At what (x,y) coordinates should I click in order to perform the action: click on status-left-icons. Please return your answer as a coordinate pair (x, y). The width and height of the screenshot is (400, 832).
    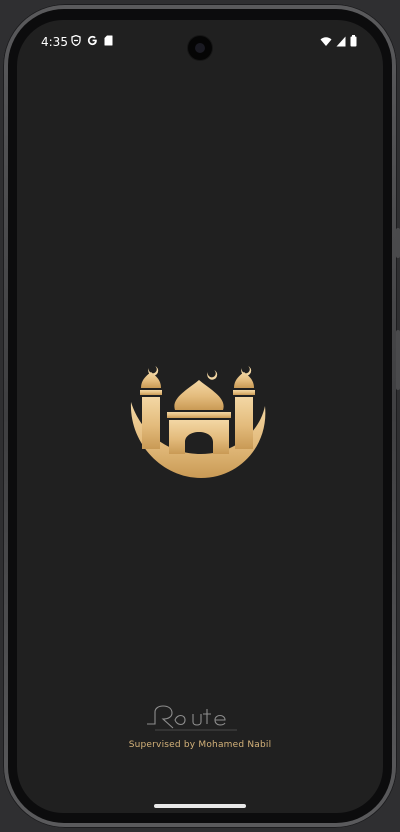
    Looking at the image, I should click on (92, 40).